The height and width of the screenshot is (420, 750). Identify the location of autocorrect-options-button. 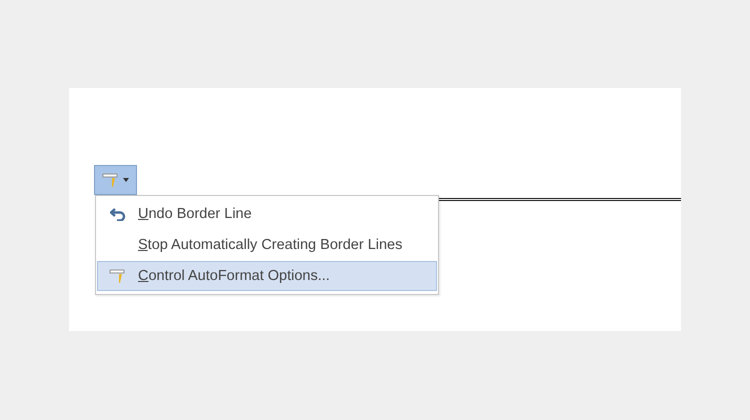
(115, 180).